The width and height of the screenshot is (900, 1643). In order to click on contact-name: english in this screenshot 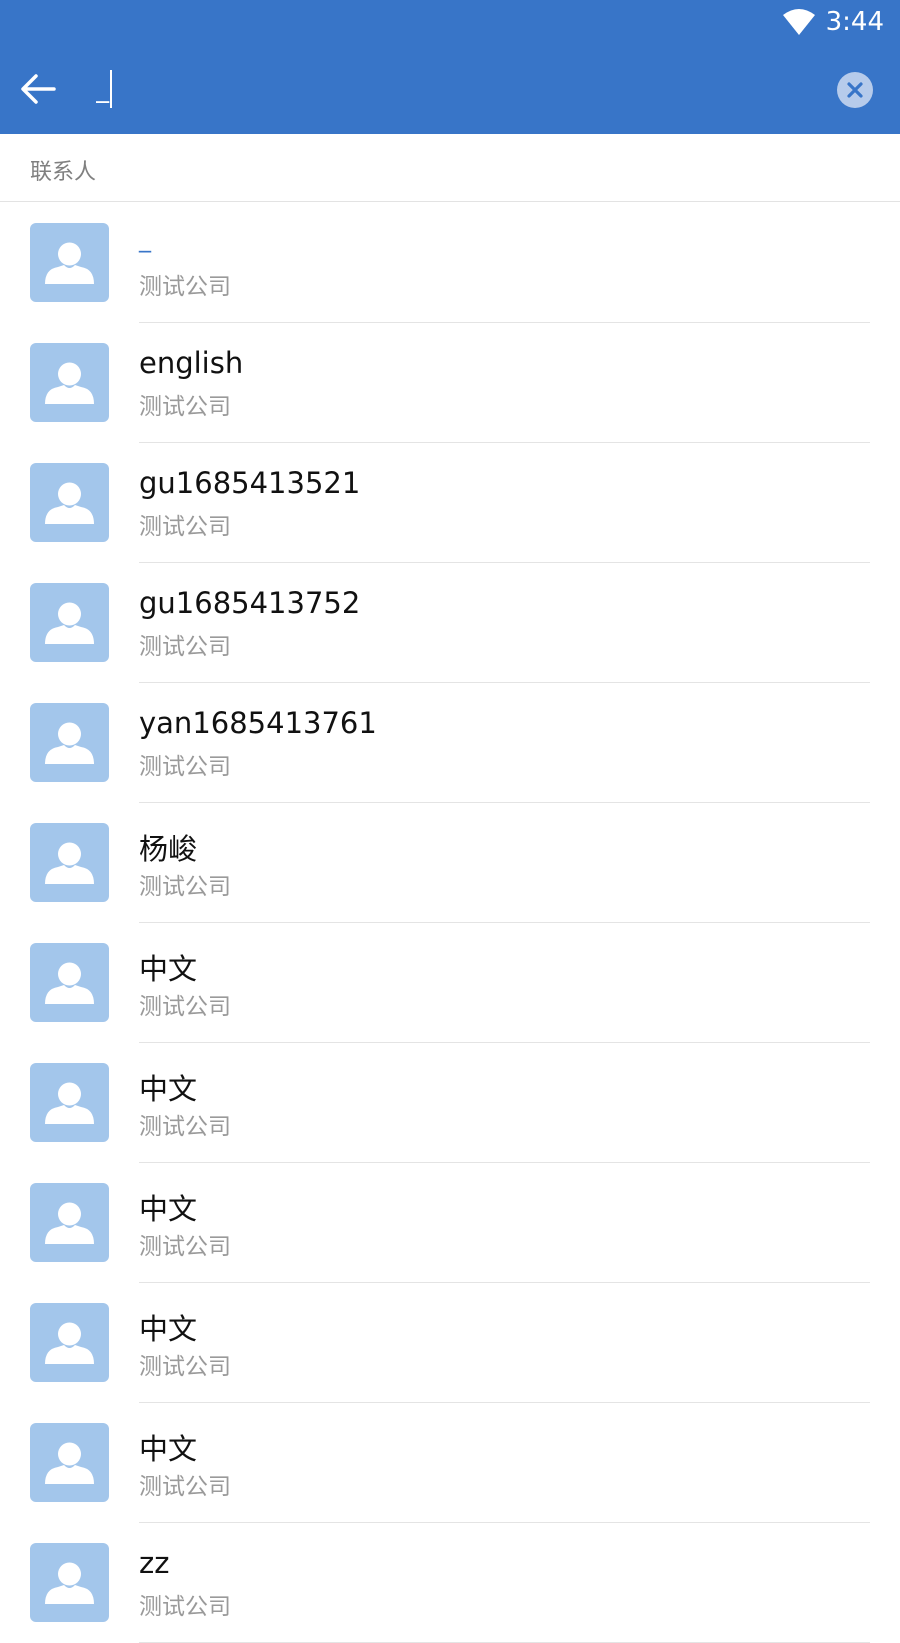, I will do `click(191, 363)`.